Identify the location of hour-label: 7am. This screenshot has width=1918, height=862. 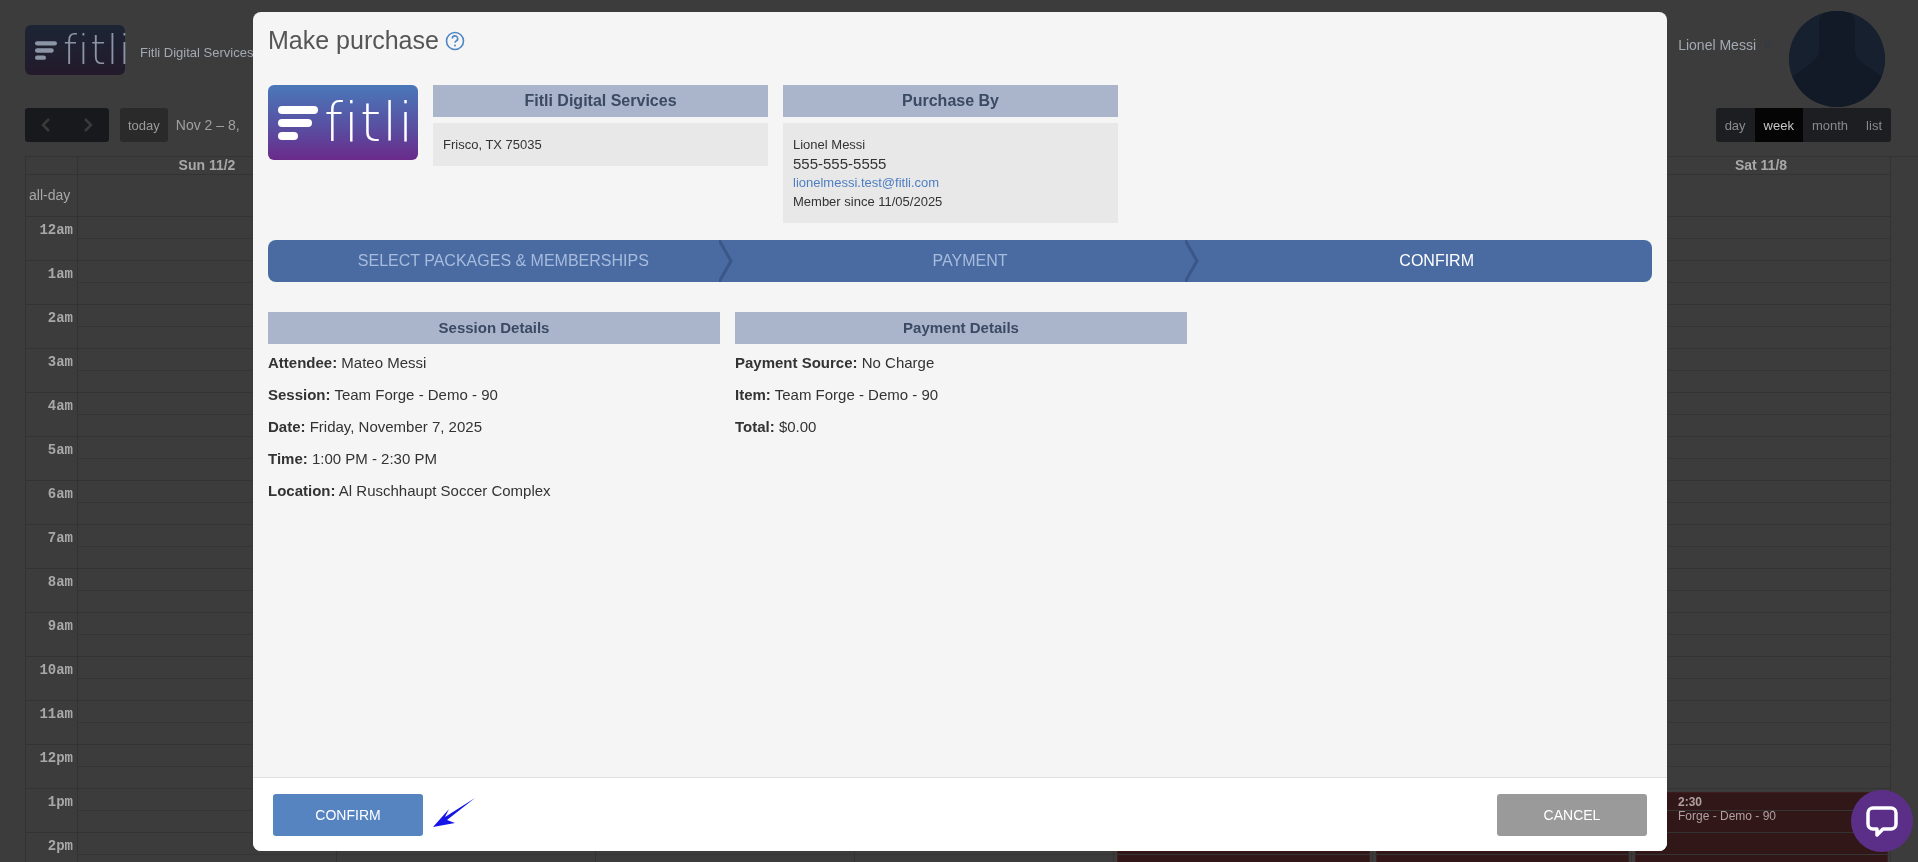
(52, 547).